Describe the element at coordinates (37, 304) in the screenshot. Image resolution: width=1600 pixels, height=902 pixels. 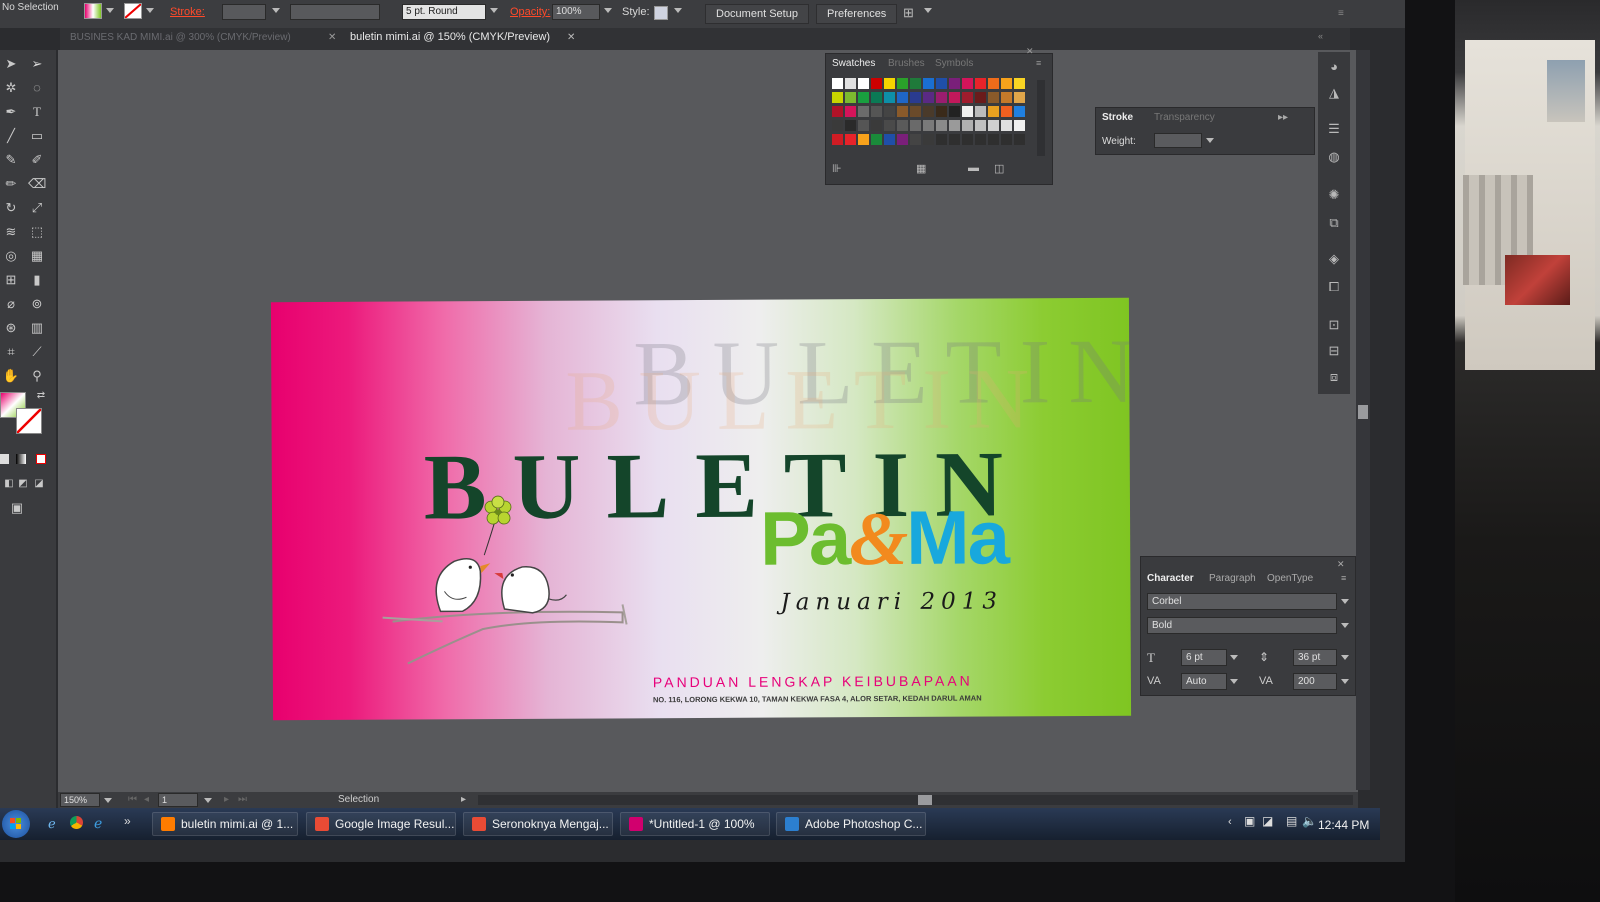
I see `blend-tool-icon: ⊚` at that location.